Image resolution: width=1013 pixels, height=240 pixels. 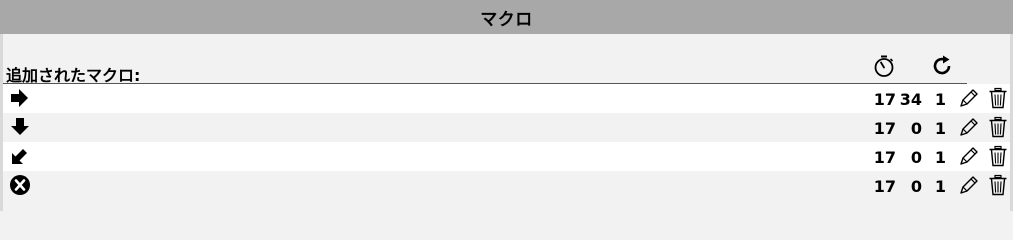 What do you see at coordinates (506, 19) in the screenshot?
I see `window-title: マクロ` at bounding box center [506, 19].